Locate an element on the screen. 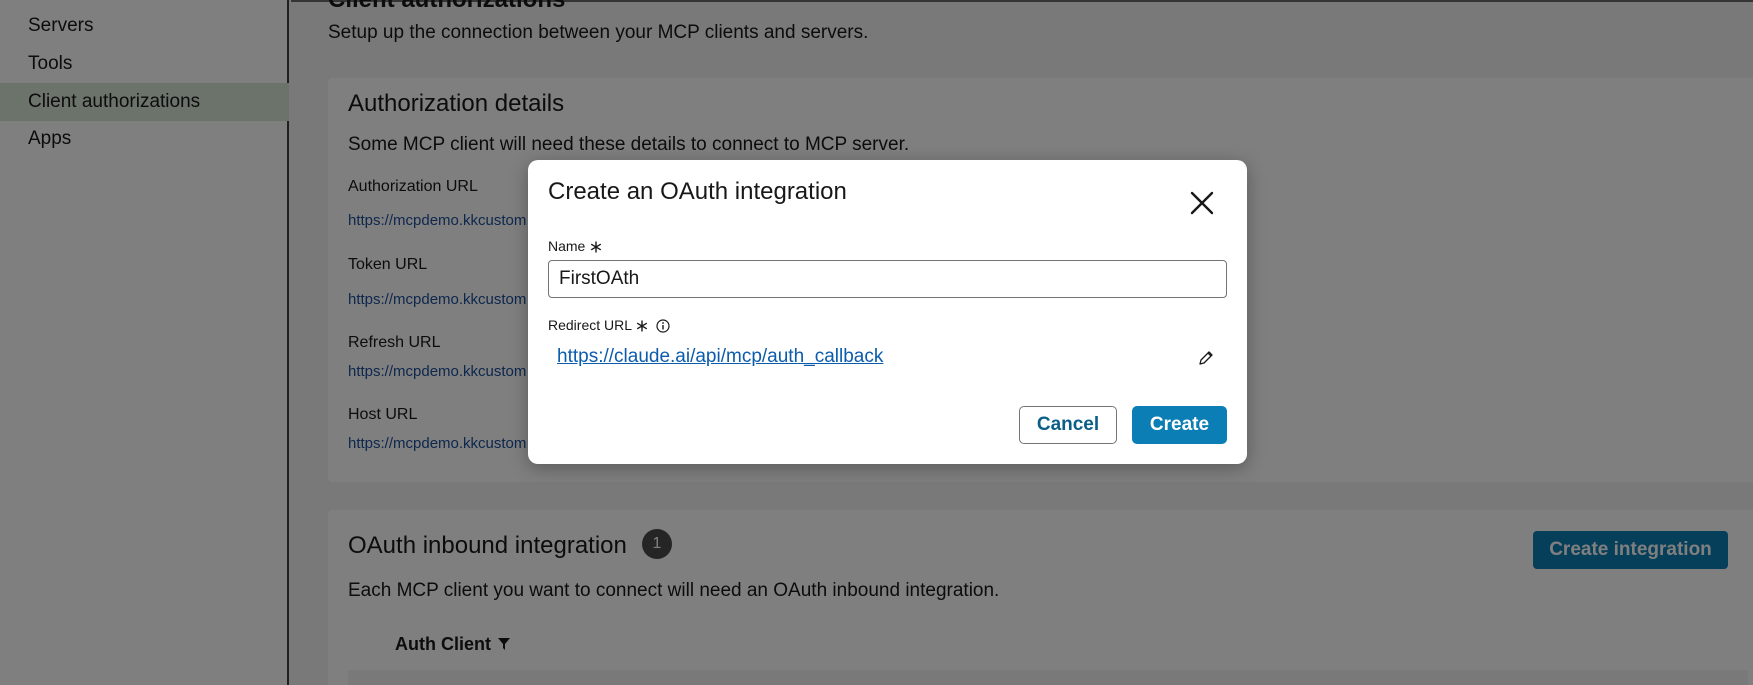  redirect-url-link: https://claude.ai/api/mcp/auth_callback is located at coordinates (720, 357).